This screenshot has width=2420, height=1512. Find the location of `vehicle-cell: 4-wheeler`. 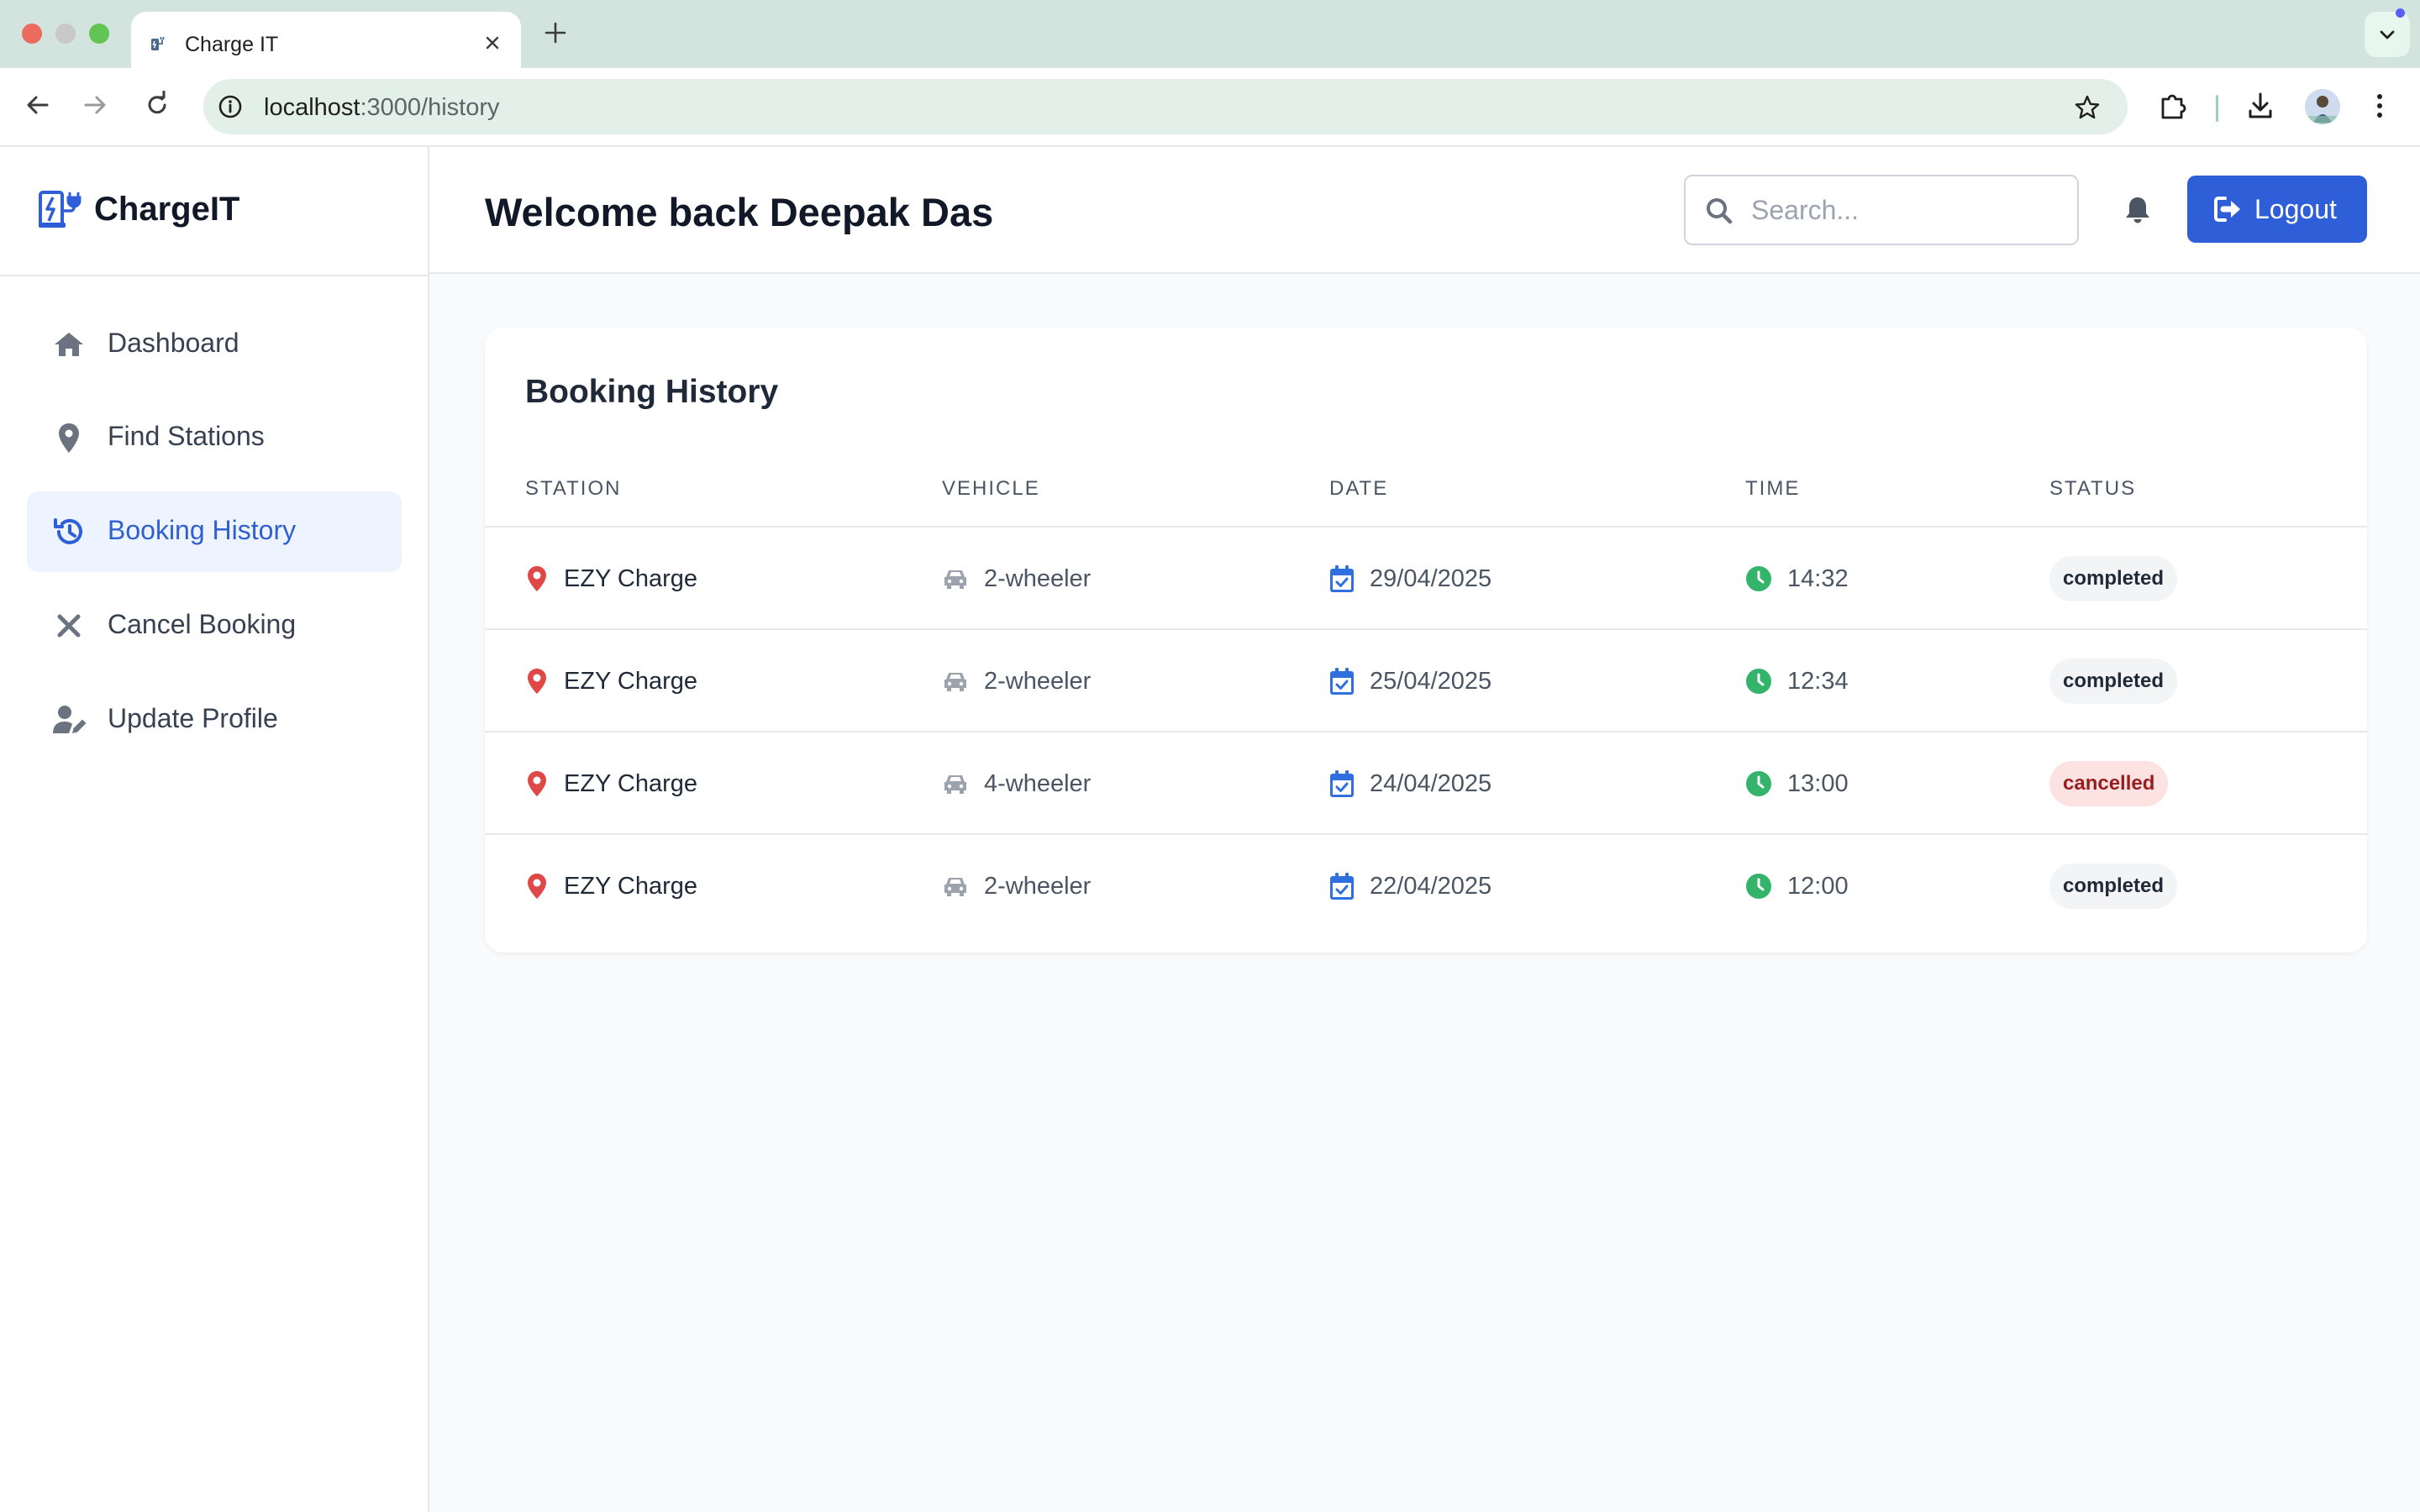

vehicle-cell: 4-wheeler is located at coordinates (1017, 783).